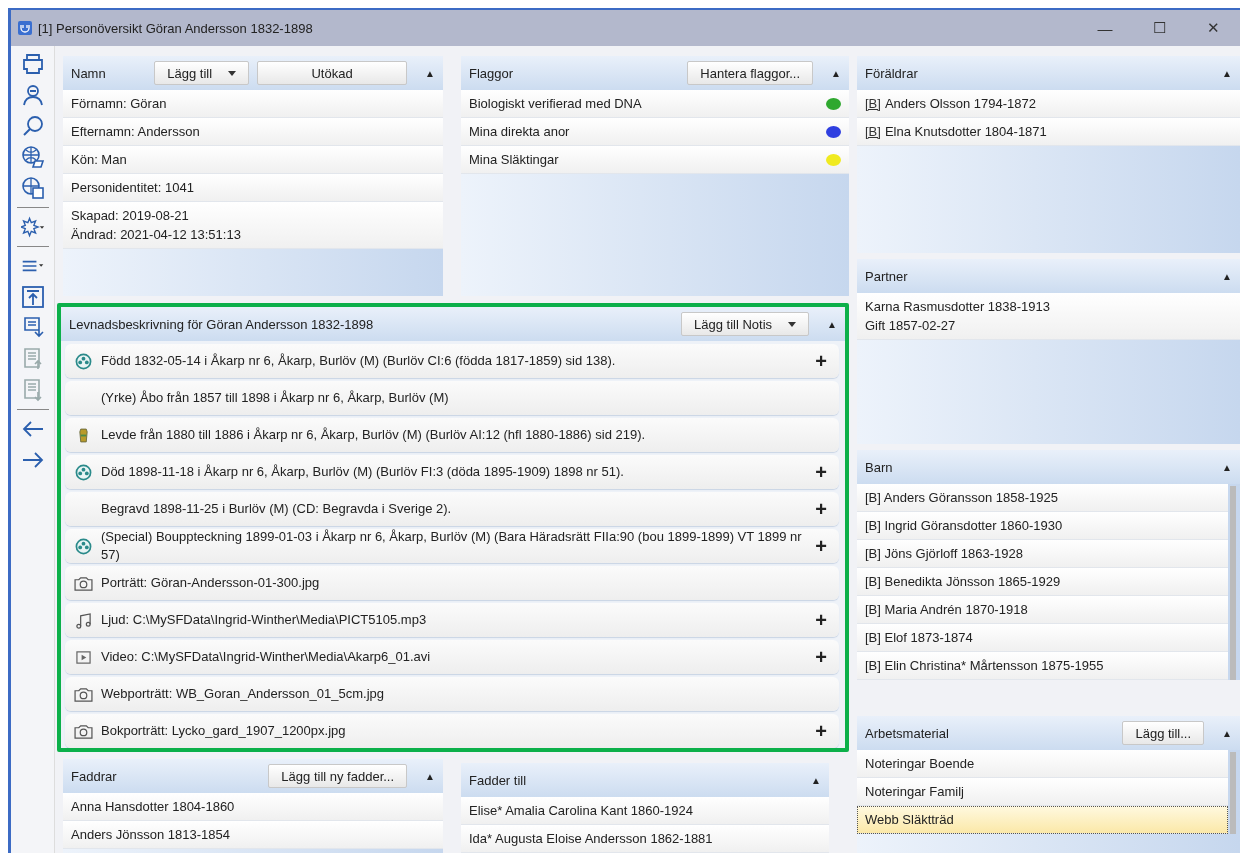 The height and width of the screenshot is (853, 1240). I want to click on maximize-button: ☐, so click(1159, 28).